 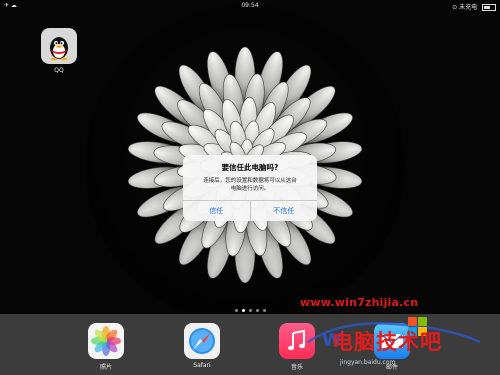 I want to click on dock-app-photos: 照片, so click(x=106, y=347).